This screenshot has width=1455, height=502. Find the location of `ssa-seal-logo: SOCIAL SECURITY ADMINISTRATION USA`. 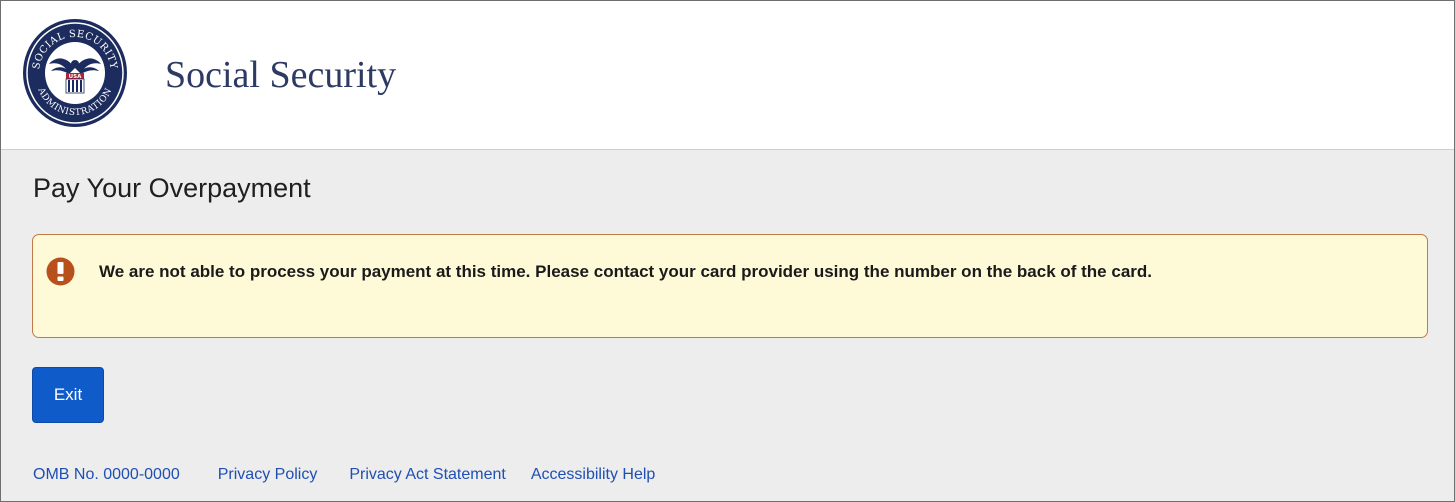

ssa-seal-logo: SOCIAL SECURITY ADMINISTRATION USA is located at coordinates (75, 73).